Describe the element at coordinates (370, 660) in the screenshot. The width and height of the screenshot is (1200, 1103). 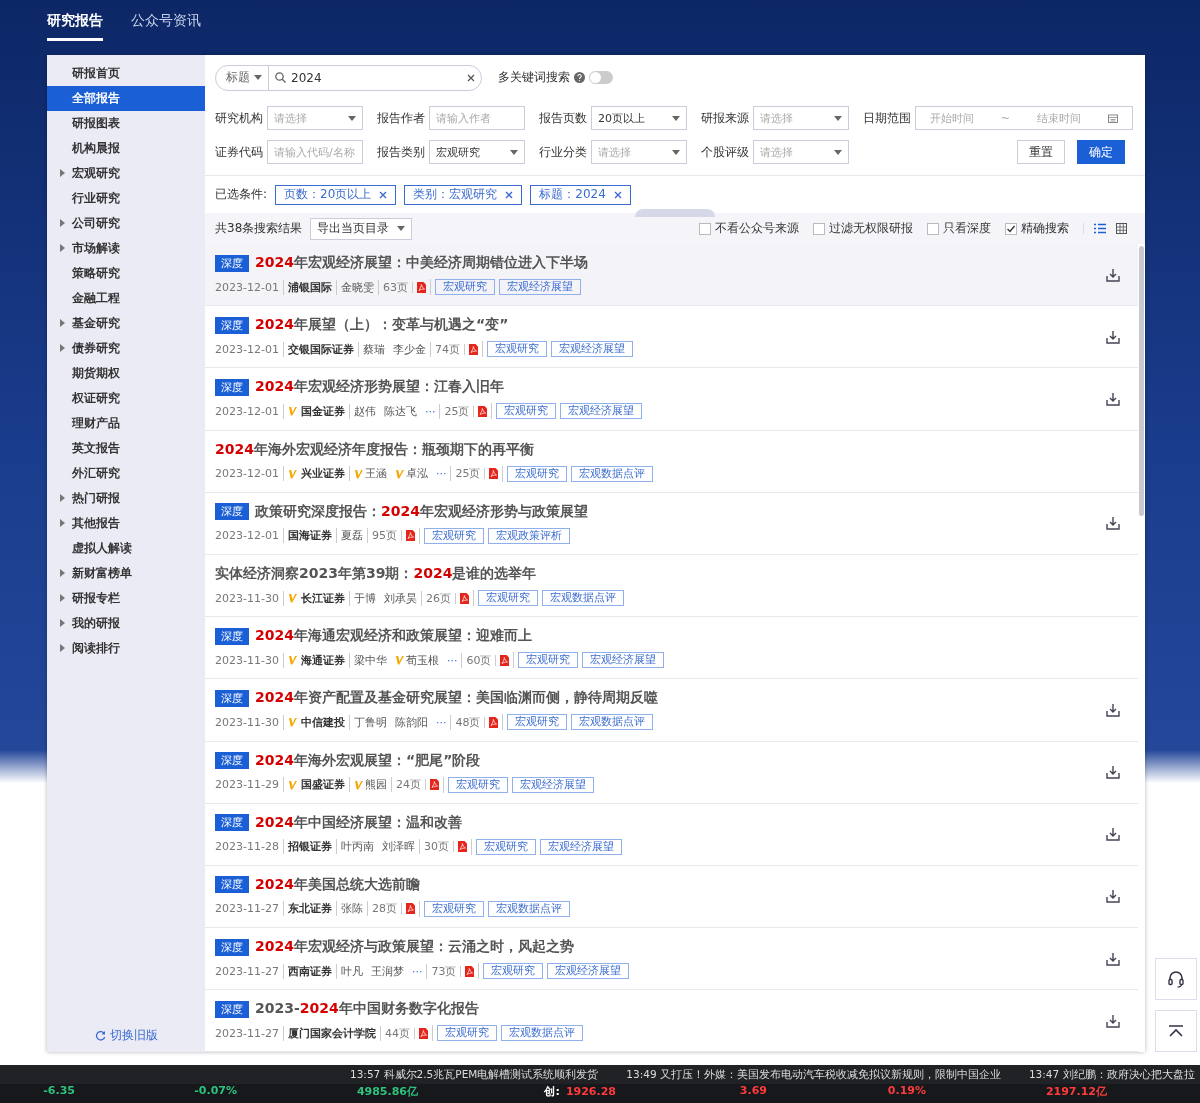
I see `author-name: 梁中华` at that location.